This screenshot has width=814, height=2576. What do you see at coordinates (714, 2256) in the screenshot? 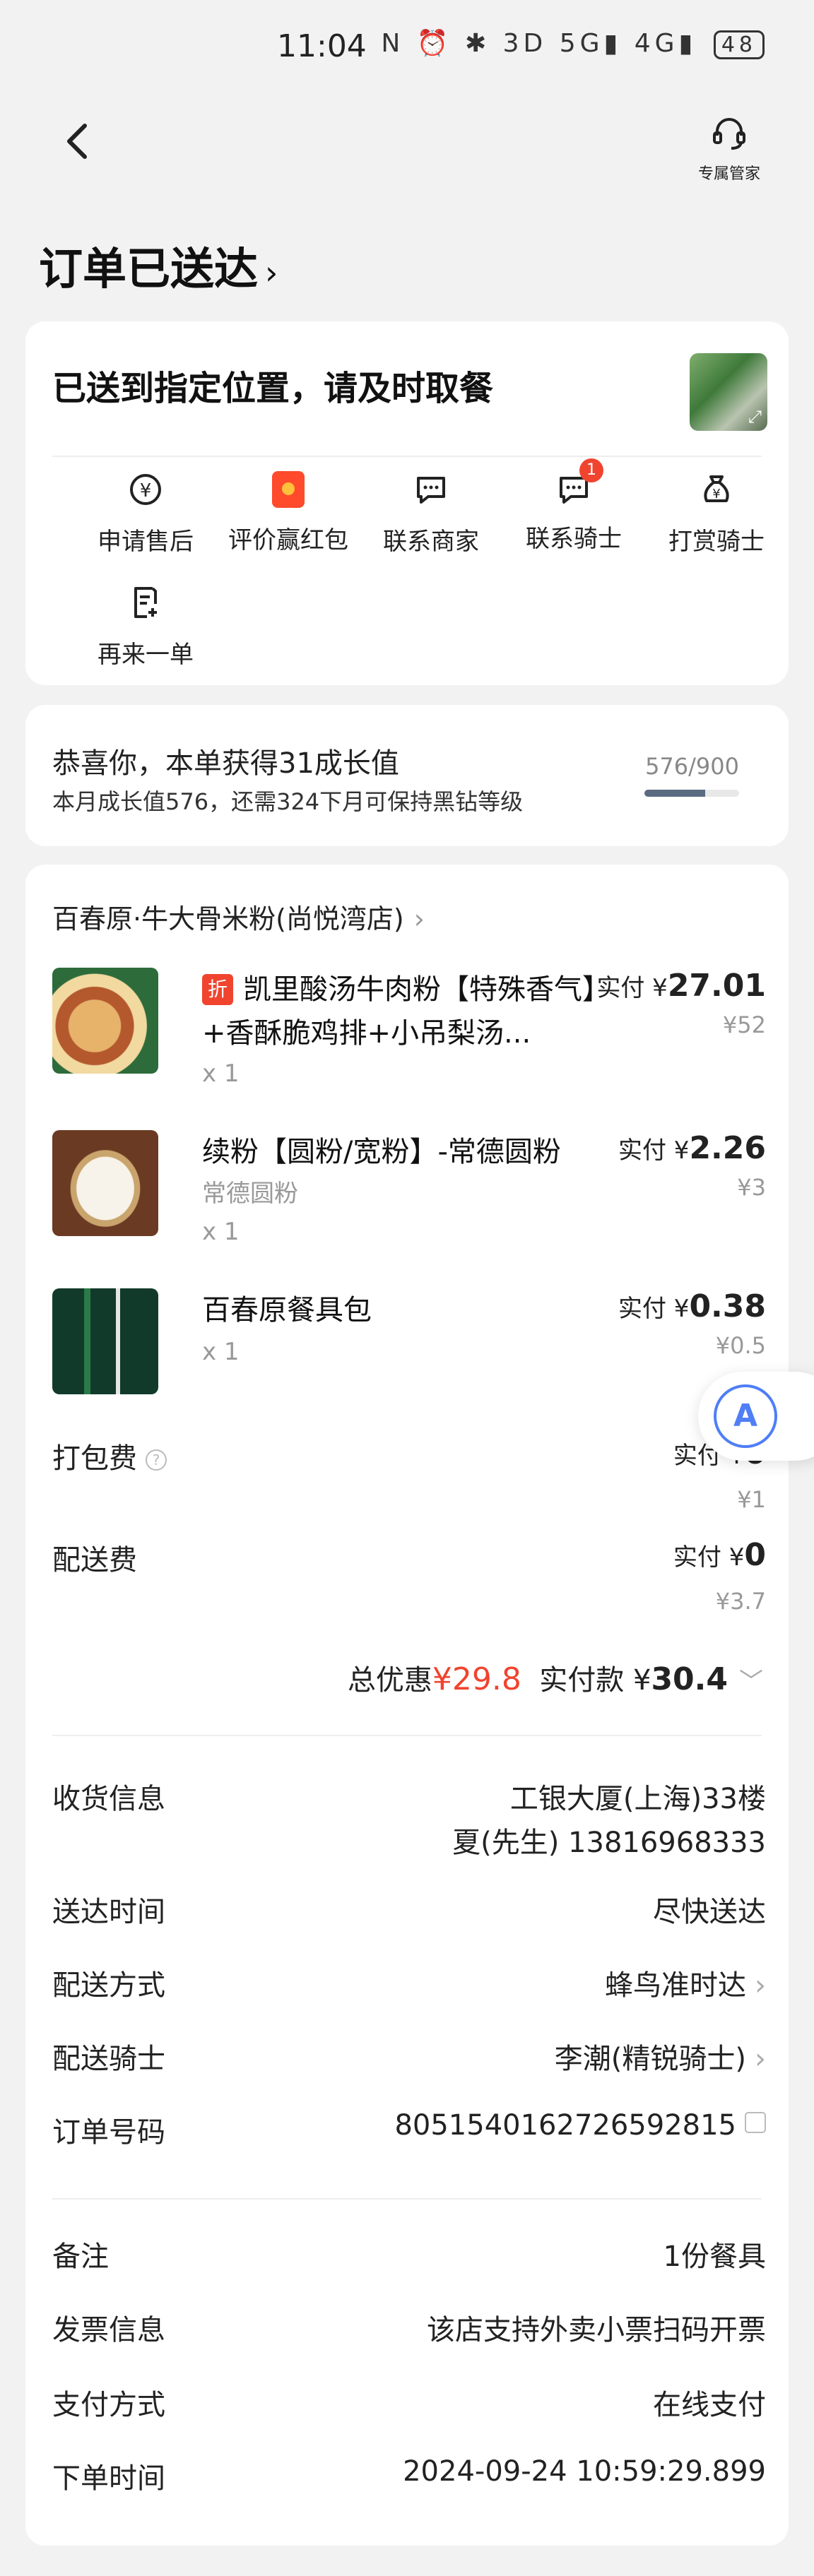
I see `info-value: 1份餐具` at bounding box center [714, 2256].